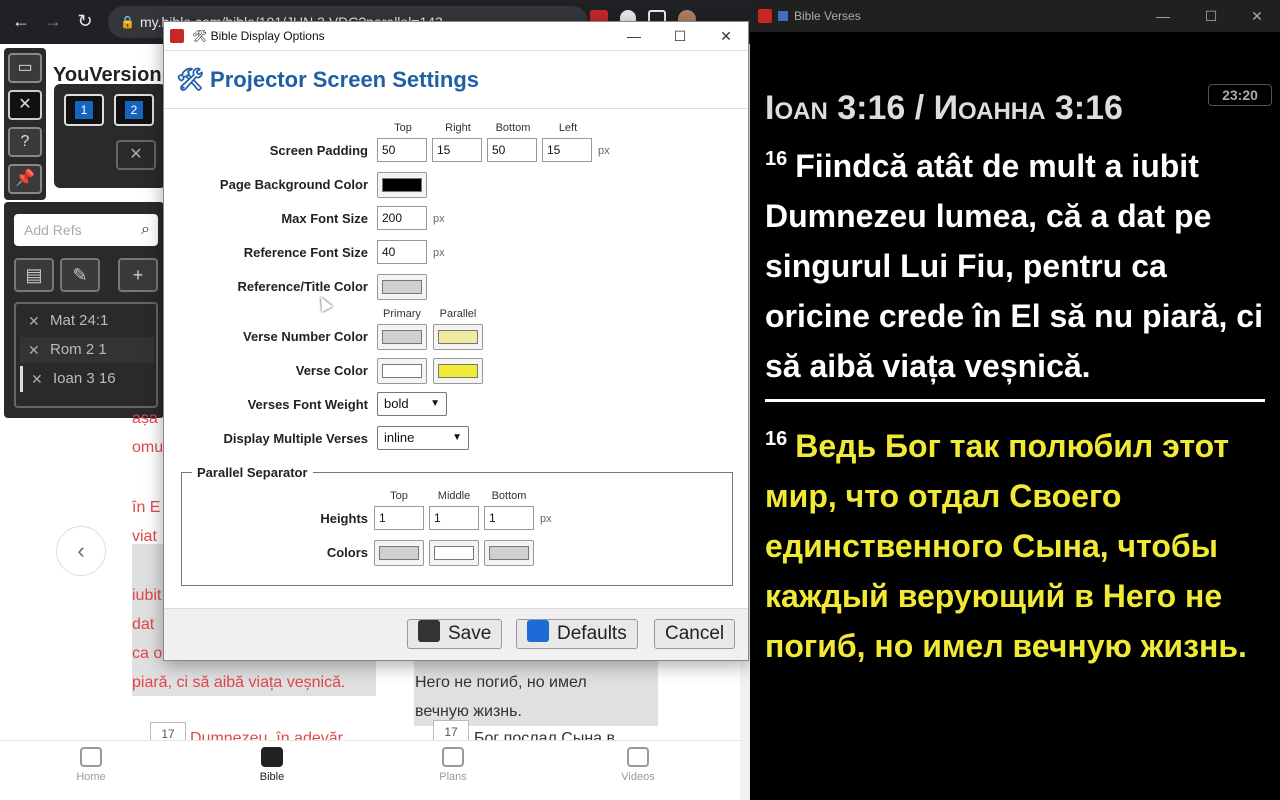  What do you see at coordinates (85, 21) in the screenshot?
I see `reload-icon: ↻` at bounding box center [85, 21].